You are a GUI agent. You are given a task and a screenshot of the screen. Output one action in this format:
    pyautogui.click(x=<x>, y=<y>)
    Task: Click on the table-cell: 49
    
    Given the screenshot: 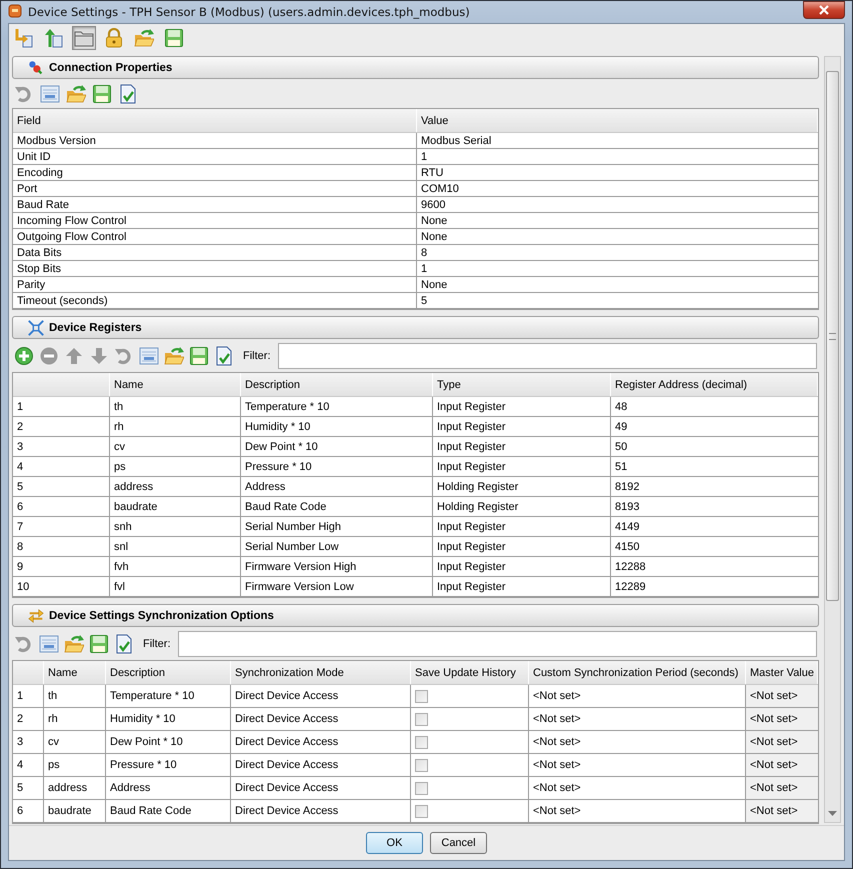 What is the action you would take?
    pyautogui.click(x=714, y=426)
    